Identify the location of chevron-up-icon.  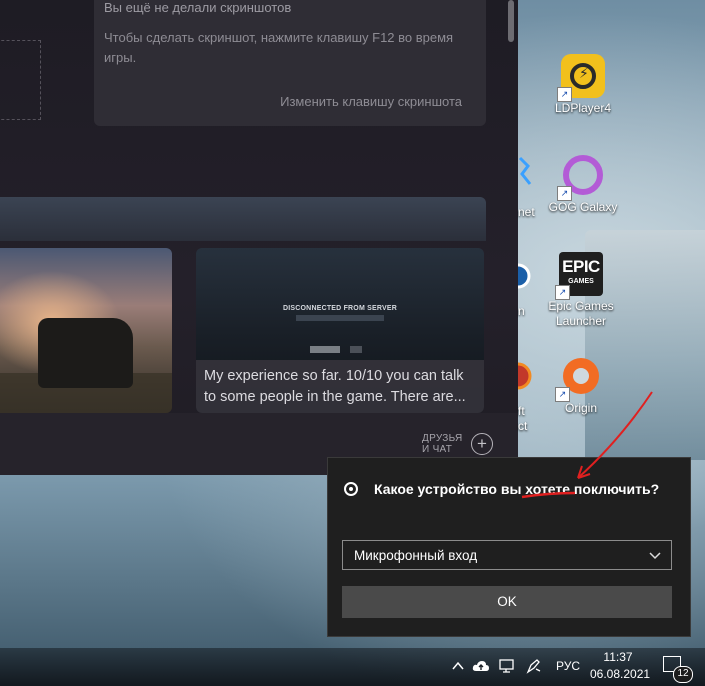
(458, 666).